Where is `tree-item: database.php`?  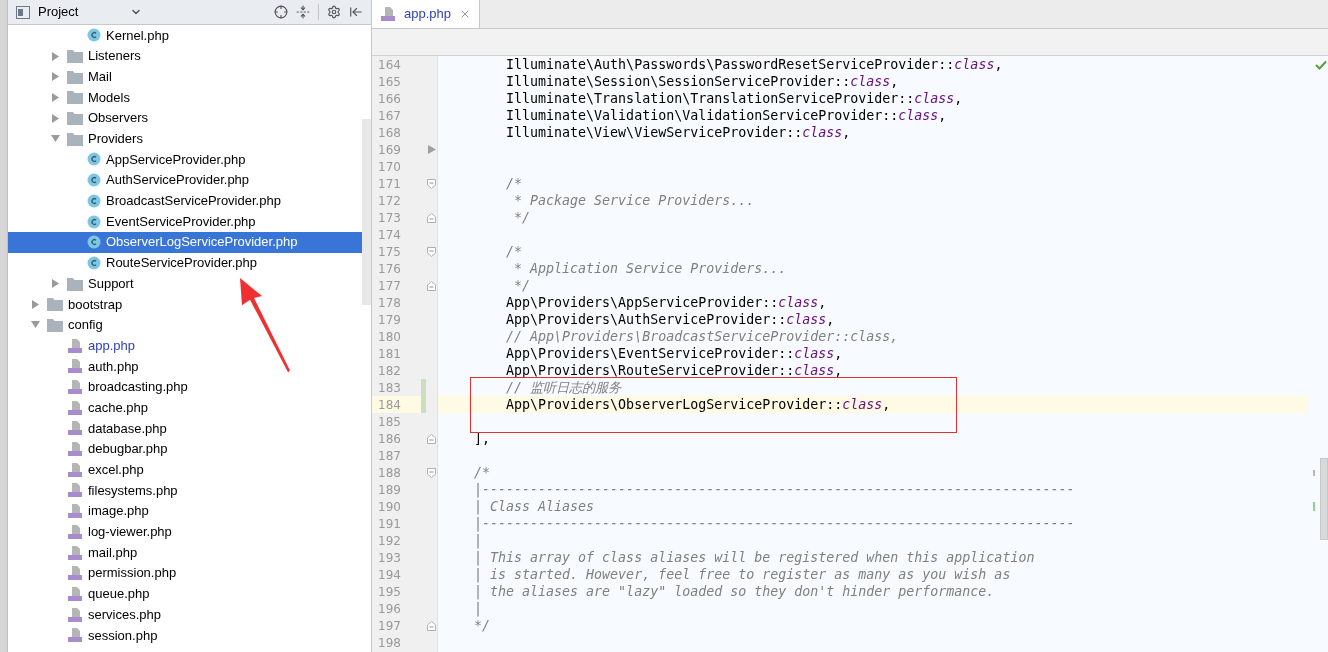 tree-item: database.php is located at coordinates (185, 428).